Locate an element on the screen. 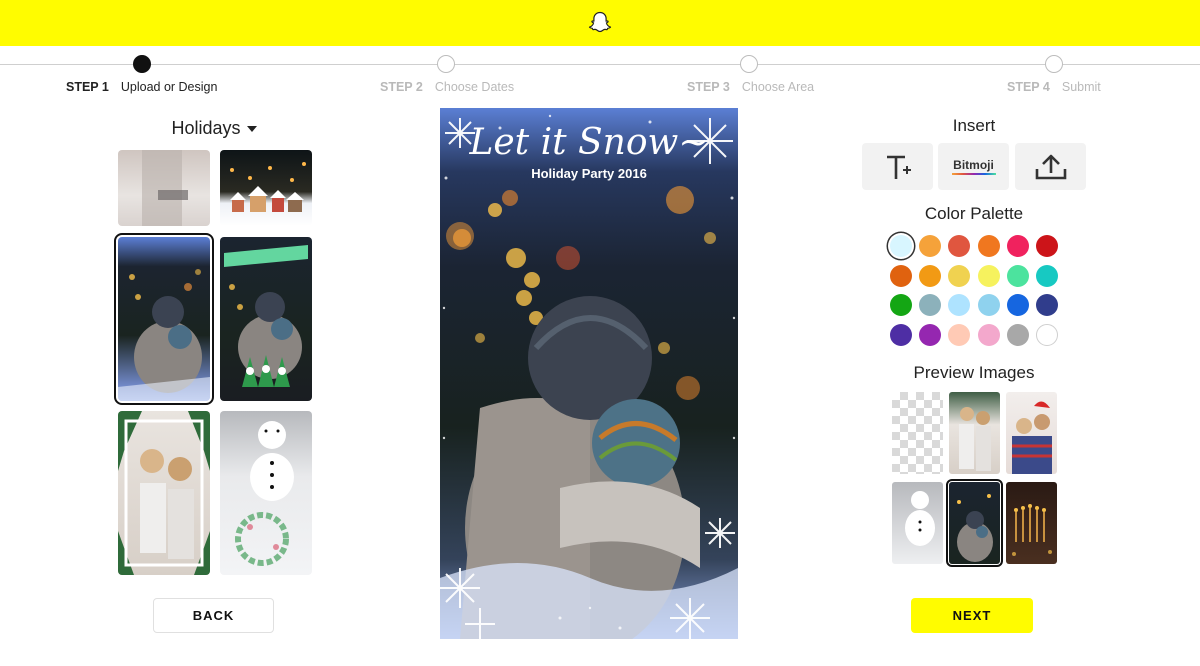  bitmoji-underline is located at coordinates (973, 174).